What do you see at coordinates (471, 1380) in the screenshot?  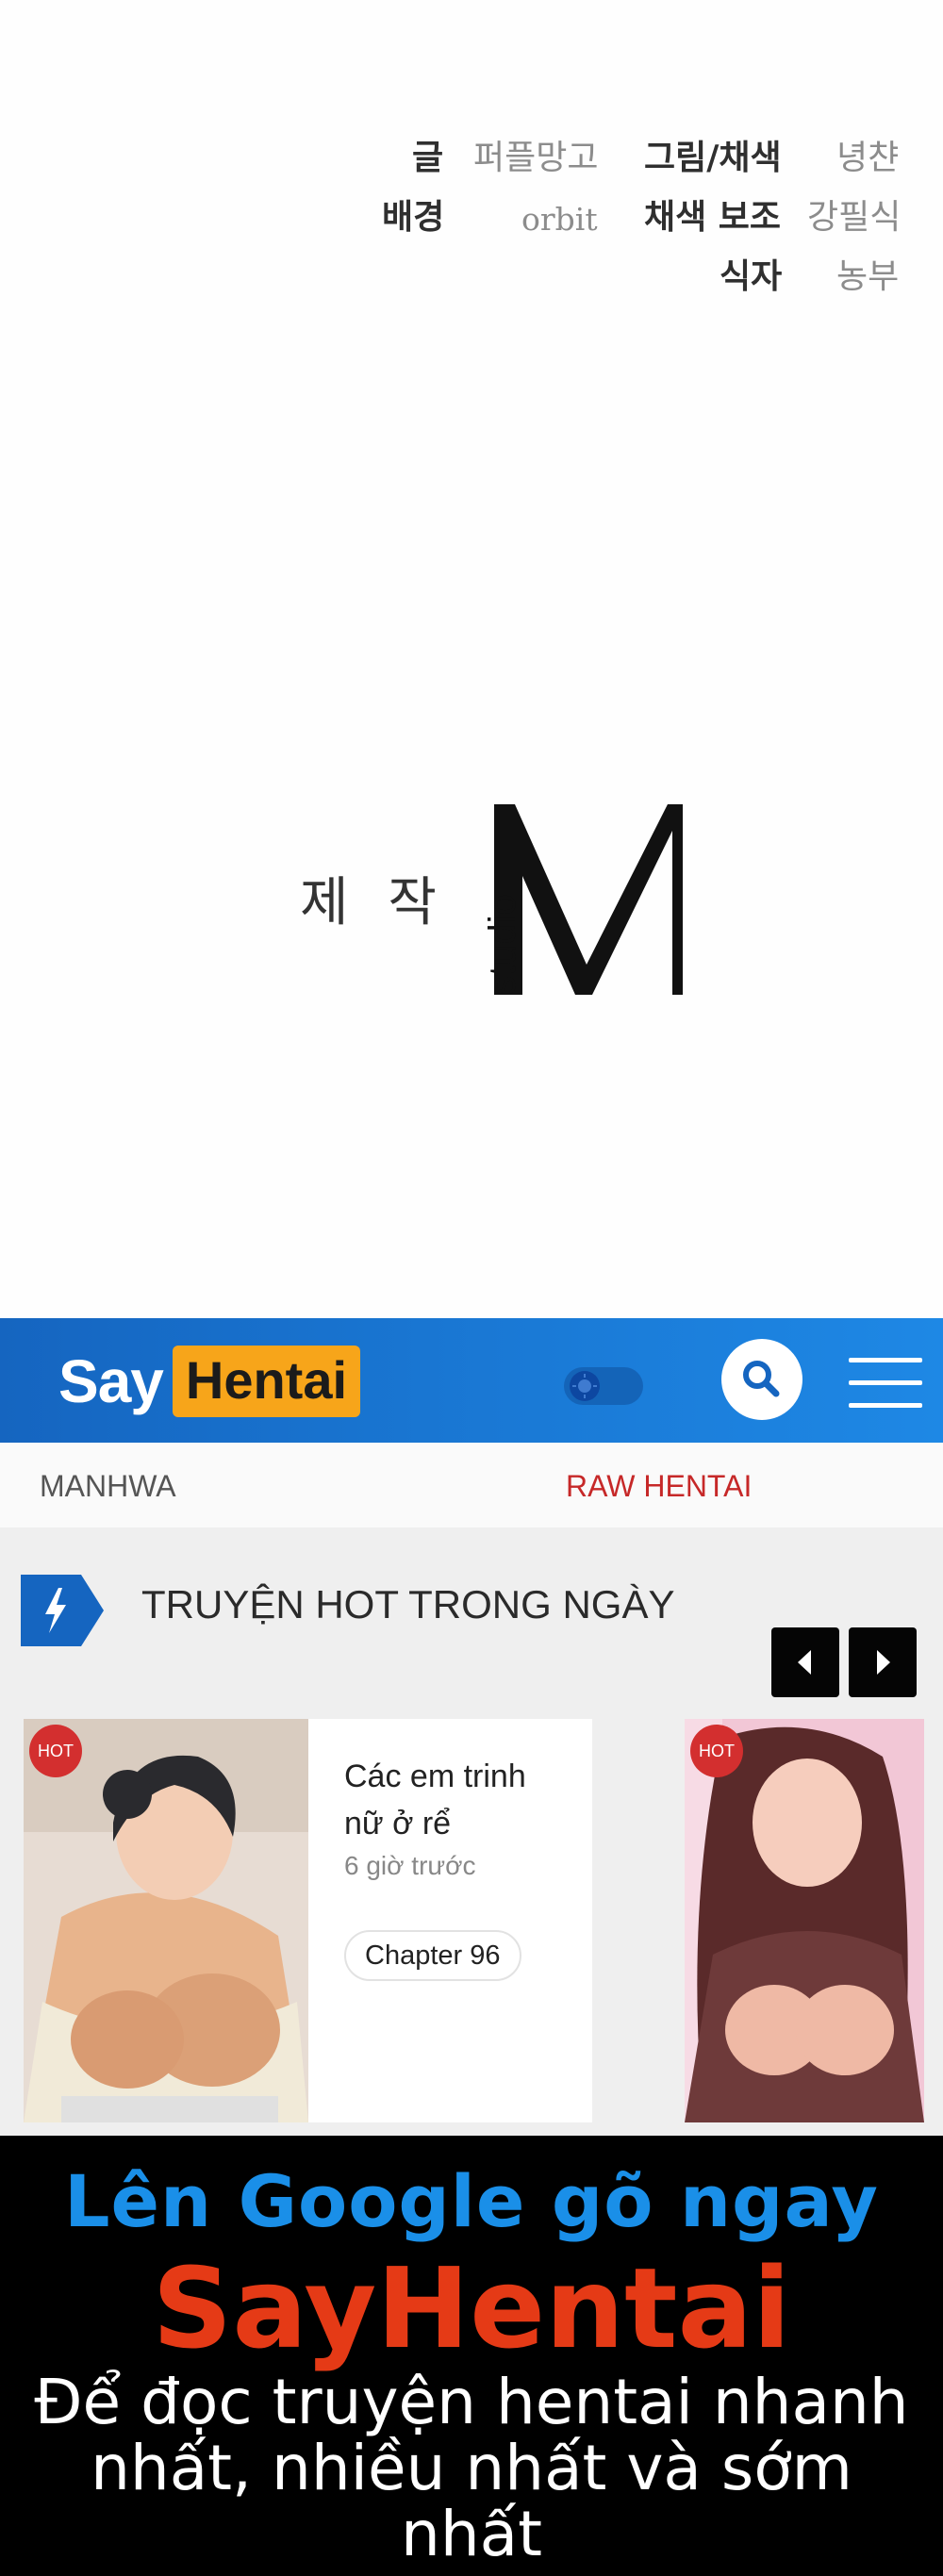 I see `site-header: Say Hentai` at bounding box center [471, 1380].